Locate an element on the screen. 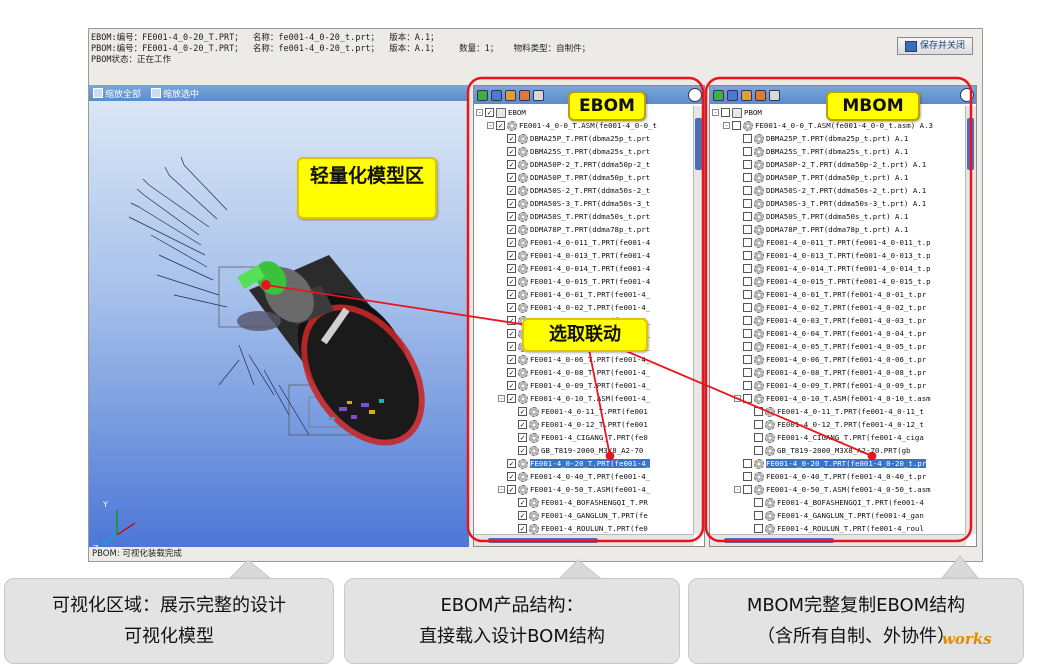 This screenshot has width=1039, height=668. tree-row: ✓ DDMA50S-3_T.PRT(ddma50s-3_t is located at coordinates (584, 203).